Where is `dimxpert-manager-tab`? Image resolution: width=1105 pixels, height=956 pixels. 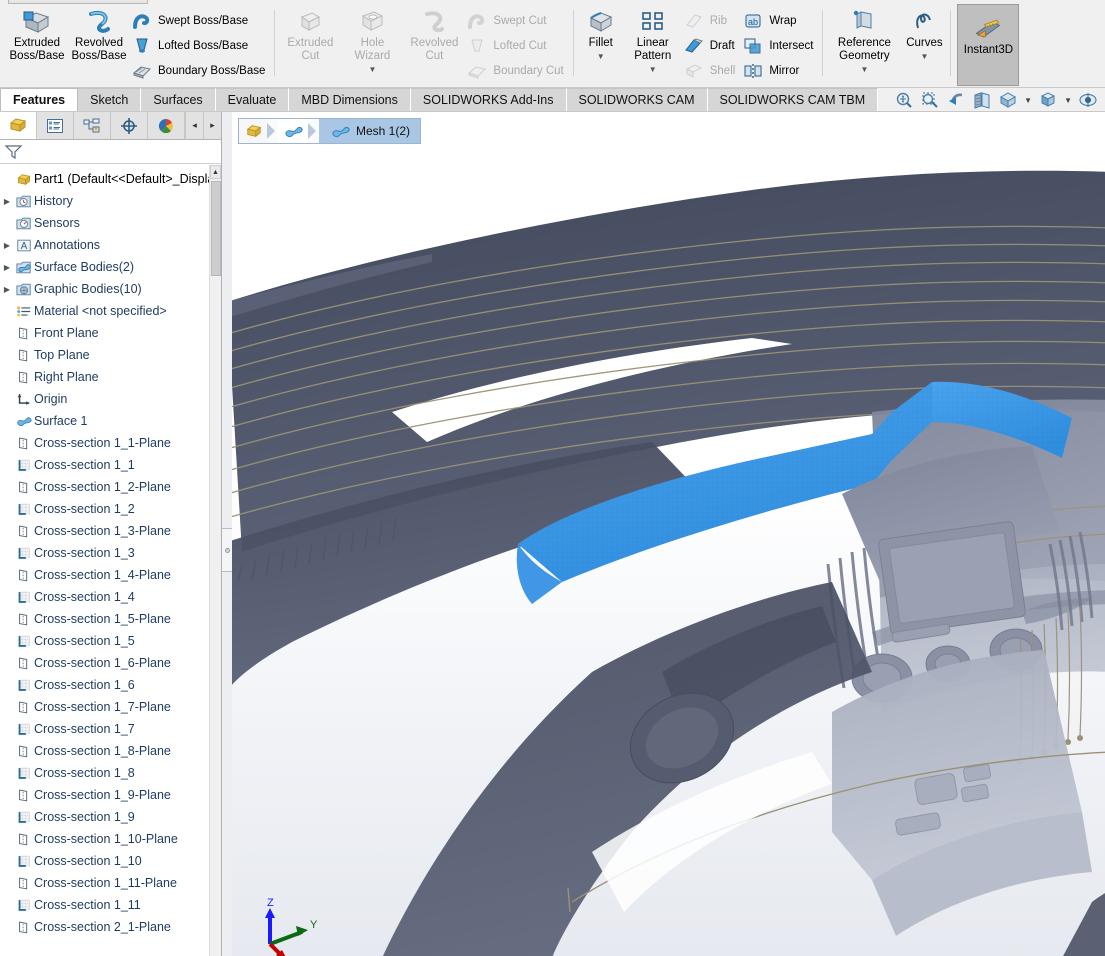 dimxpert-manager-tab is located at coordinates (129, 125).